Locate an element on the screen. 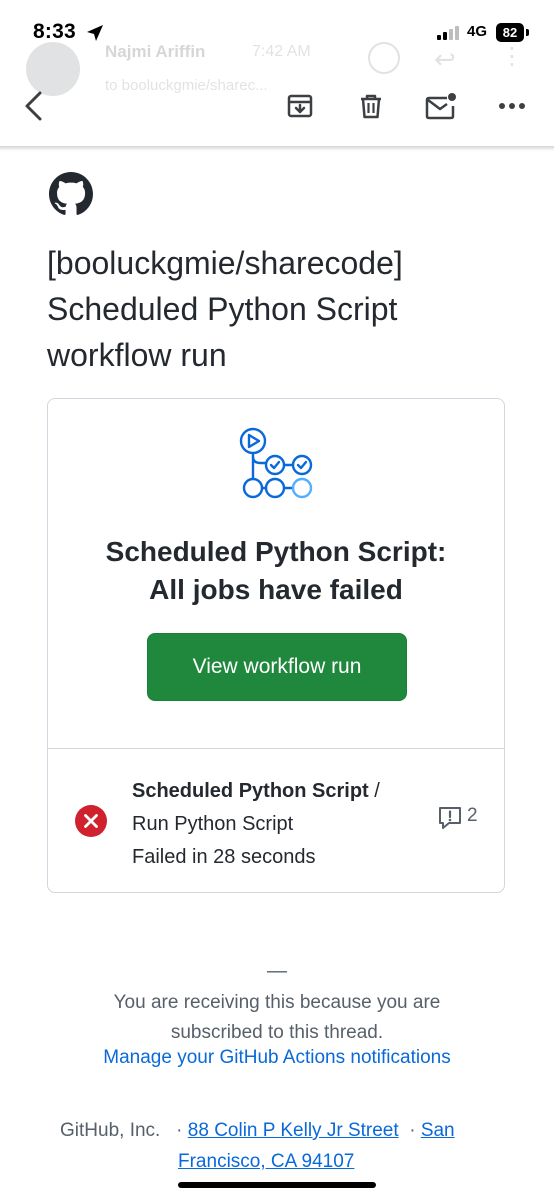 This screenshot has height=1200, width=554. mark-unread-icon is located at coordinates (440, 106).